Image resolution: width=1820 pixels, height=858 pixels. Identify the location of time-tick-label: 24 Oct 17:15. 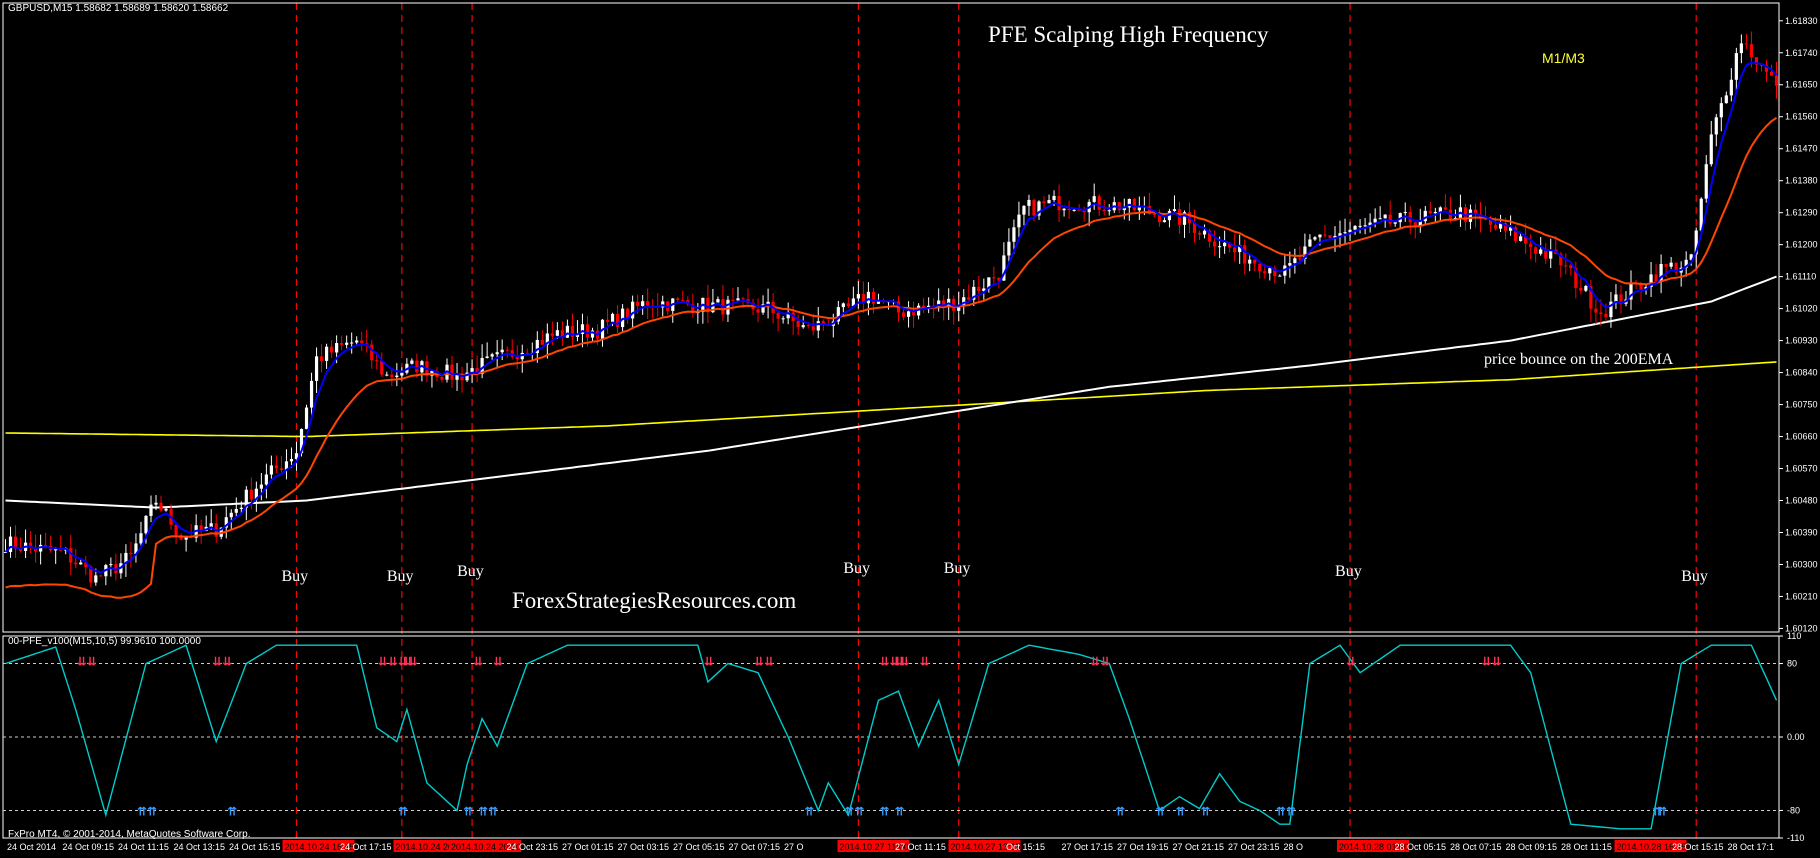
(366, 847).